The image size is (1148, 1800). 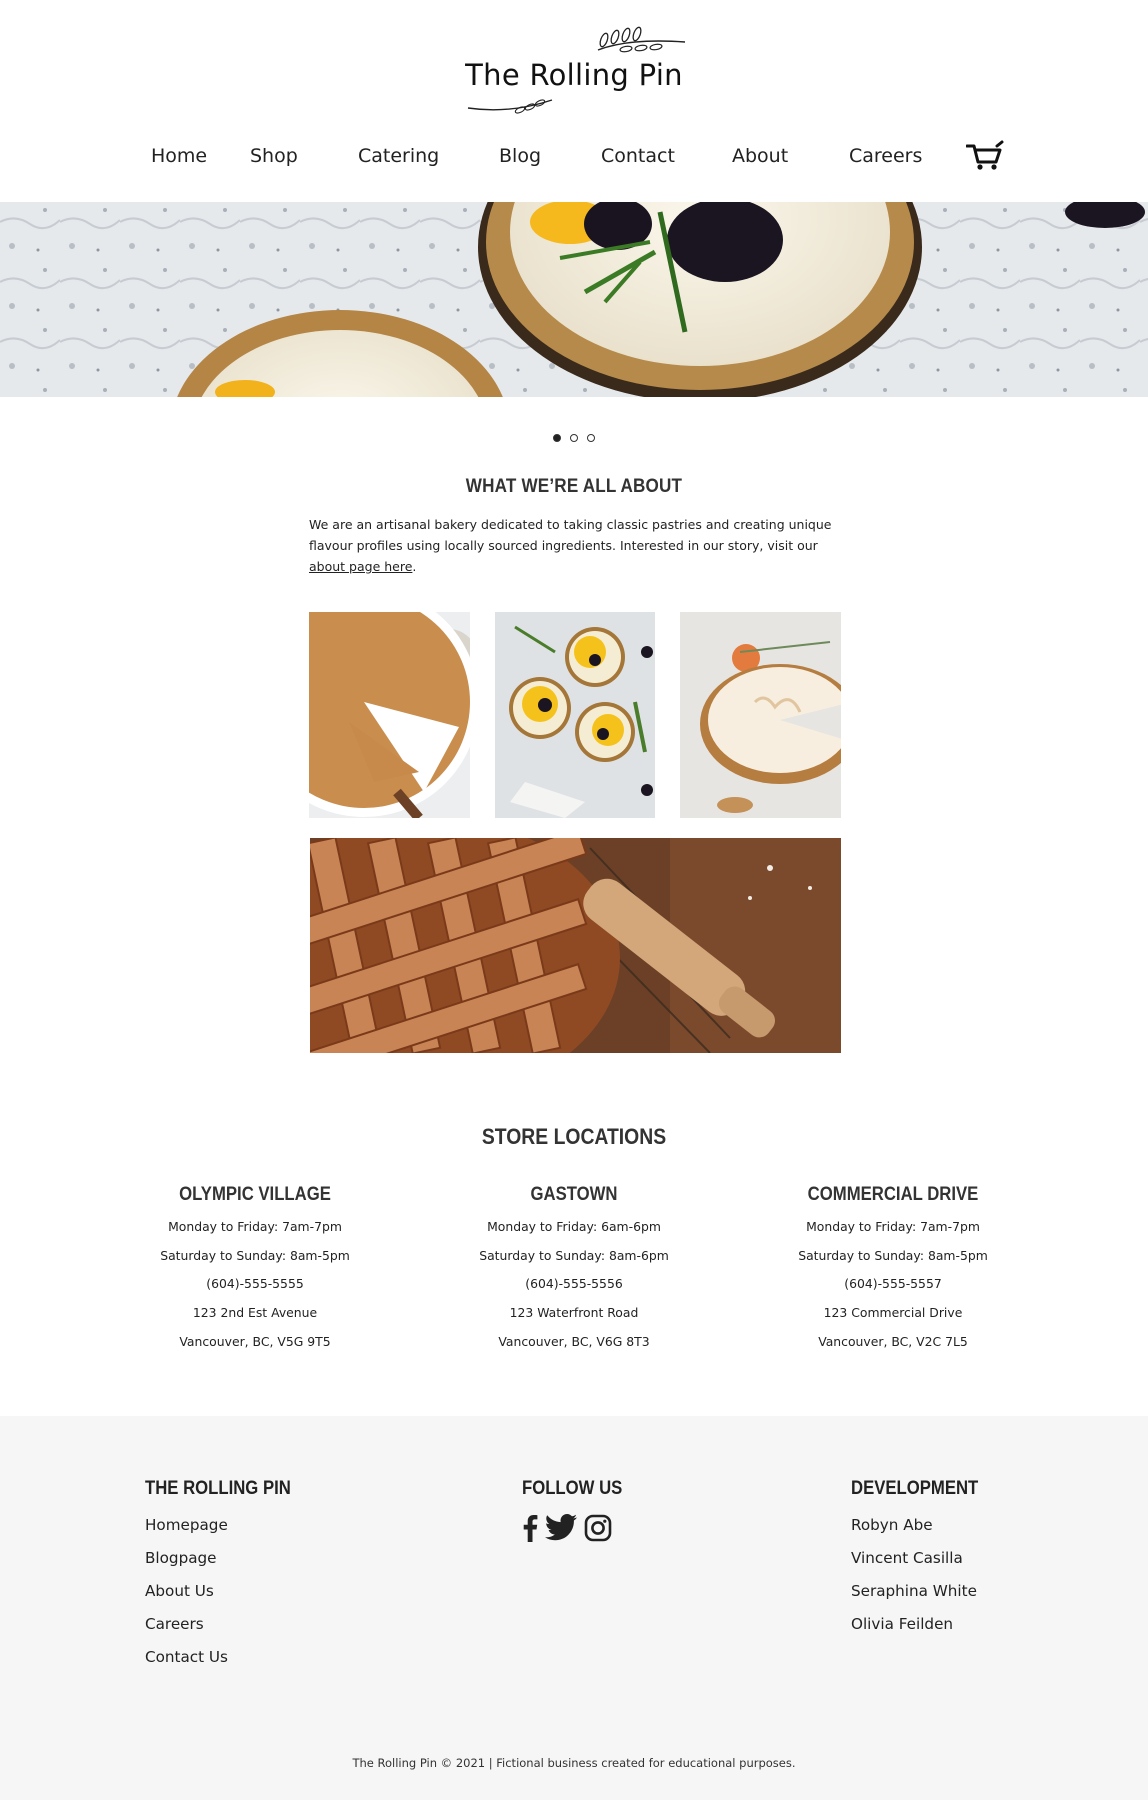 I want to click on store-name: GASTOWN, so click(x=574, y=1194).